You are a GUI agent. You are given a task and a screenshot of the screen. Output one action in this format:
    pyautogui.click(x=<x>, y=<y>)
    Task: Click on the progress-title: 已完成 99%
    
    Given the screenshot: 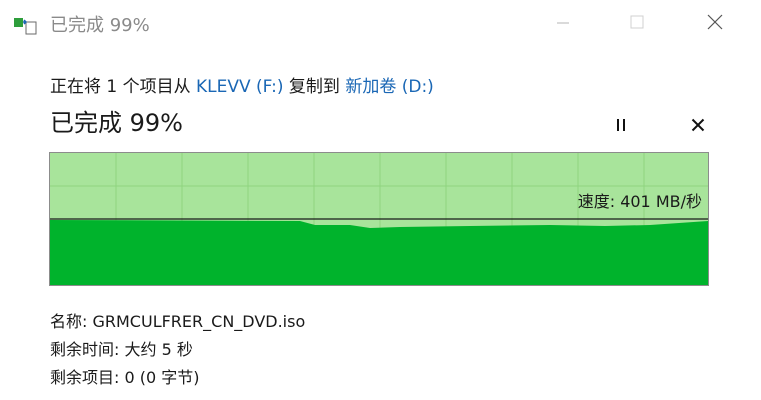 What is the action you would take?
    pyautogui.click(x=116, y=123)
    